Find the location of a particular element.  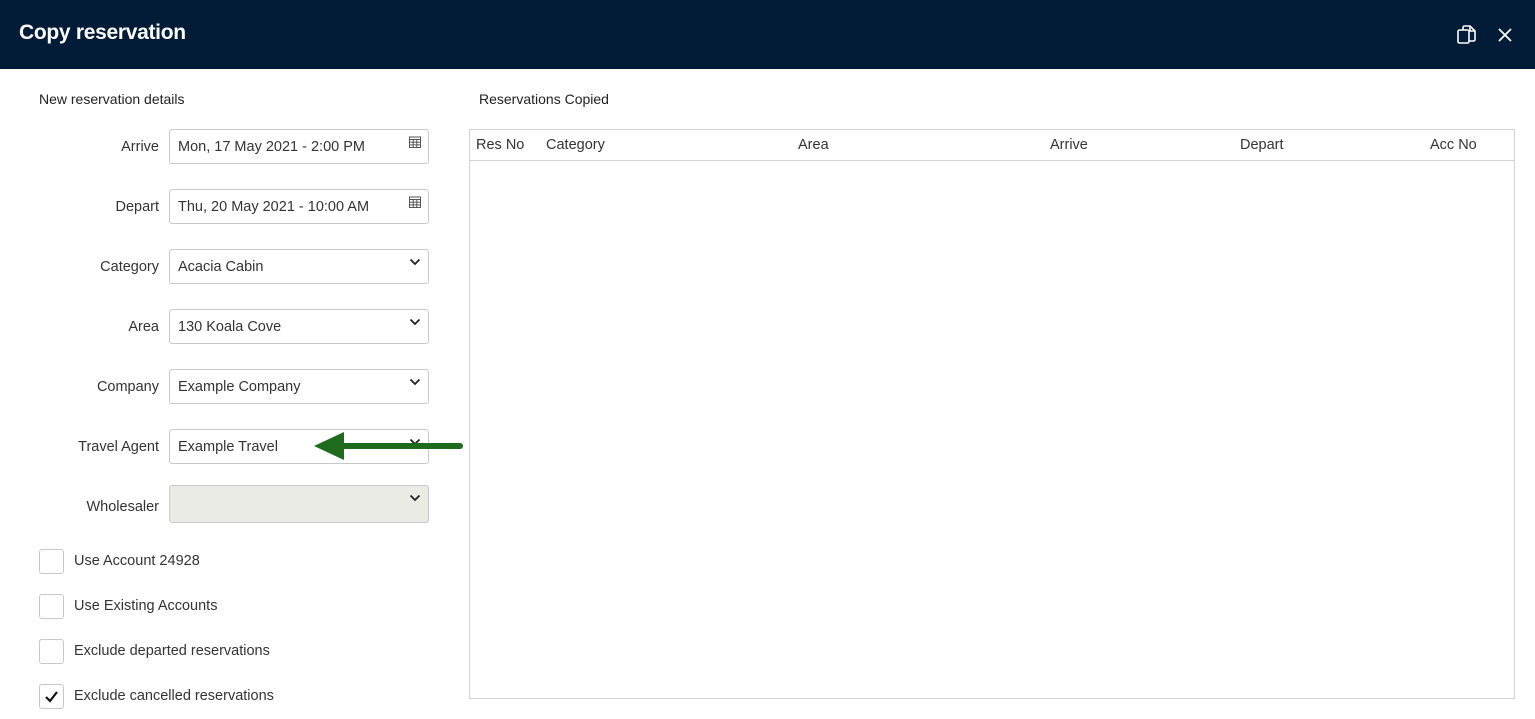

column-header-depart: Depart is located at coordinates (1262, 145).